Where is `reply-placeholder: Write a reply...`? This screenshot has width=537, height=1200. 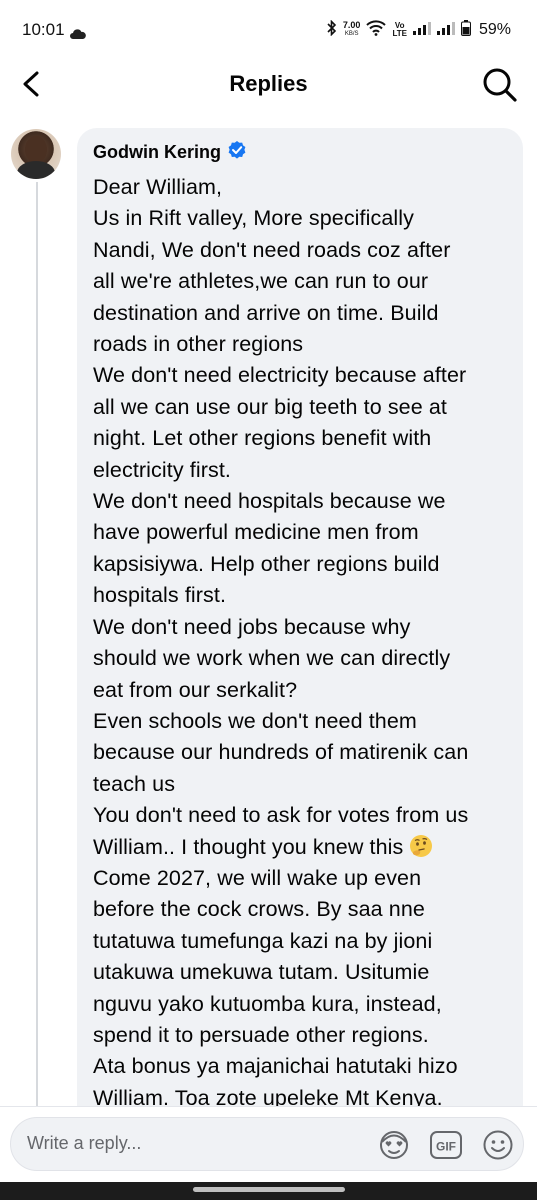 reply-placeholder: Write a reply... is located at coordinates (84, 1143).